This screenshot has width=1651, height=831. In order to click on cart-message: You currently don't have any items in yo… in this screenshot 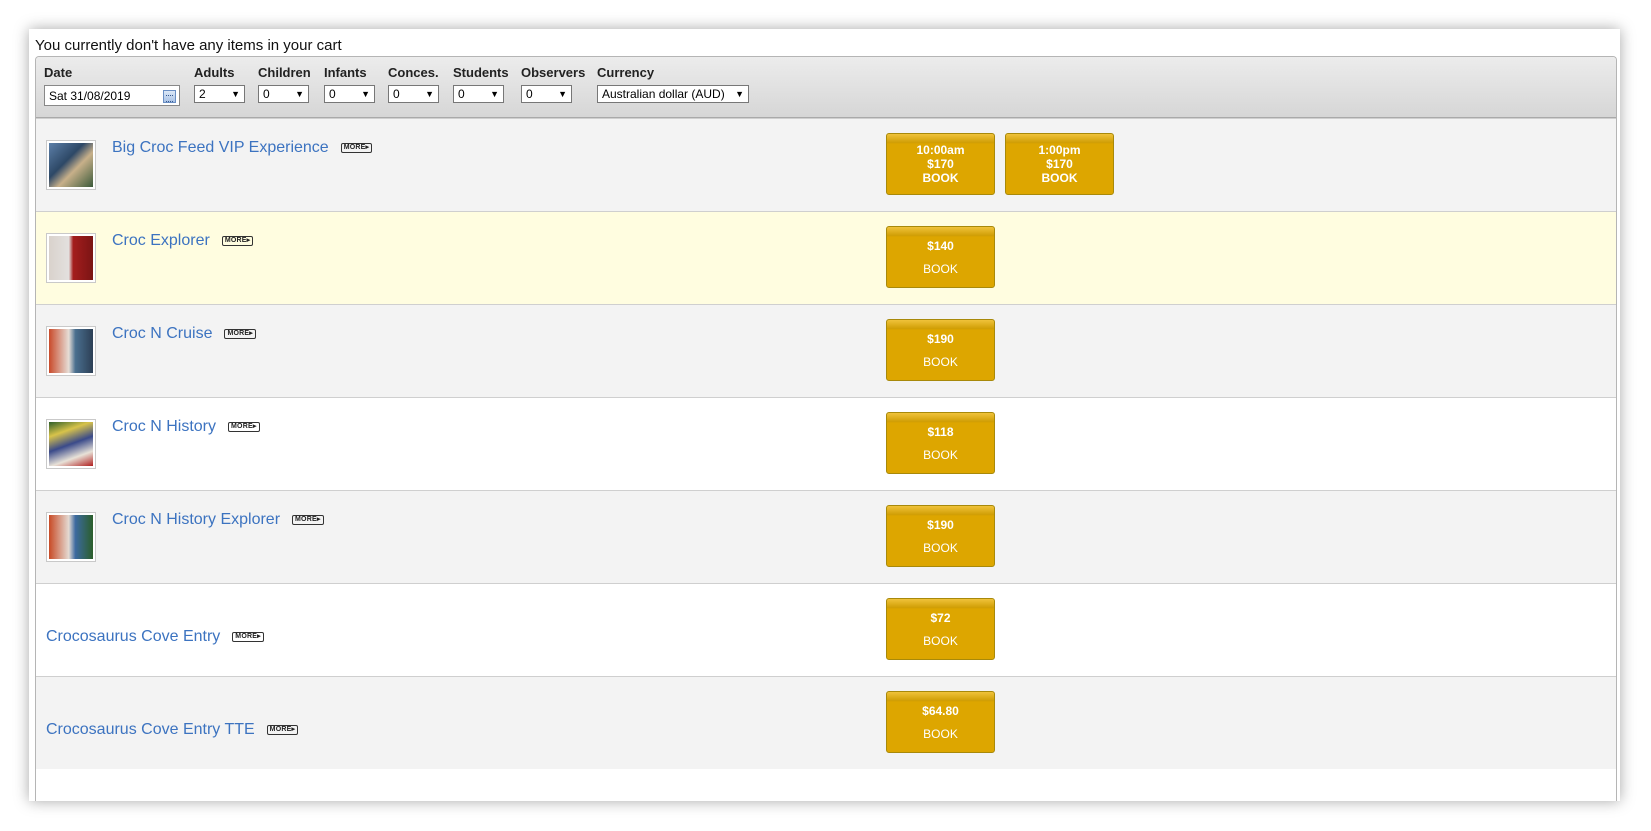, I will do `click(188, 45)`.